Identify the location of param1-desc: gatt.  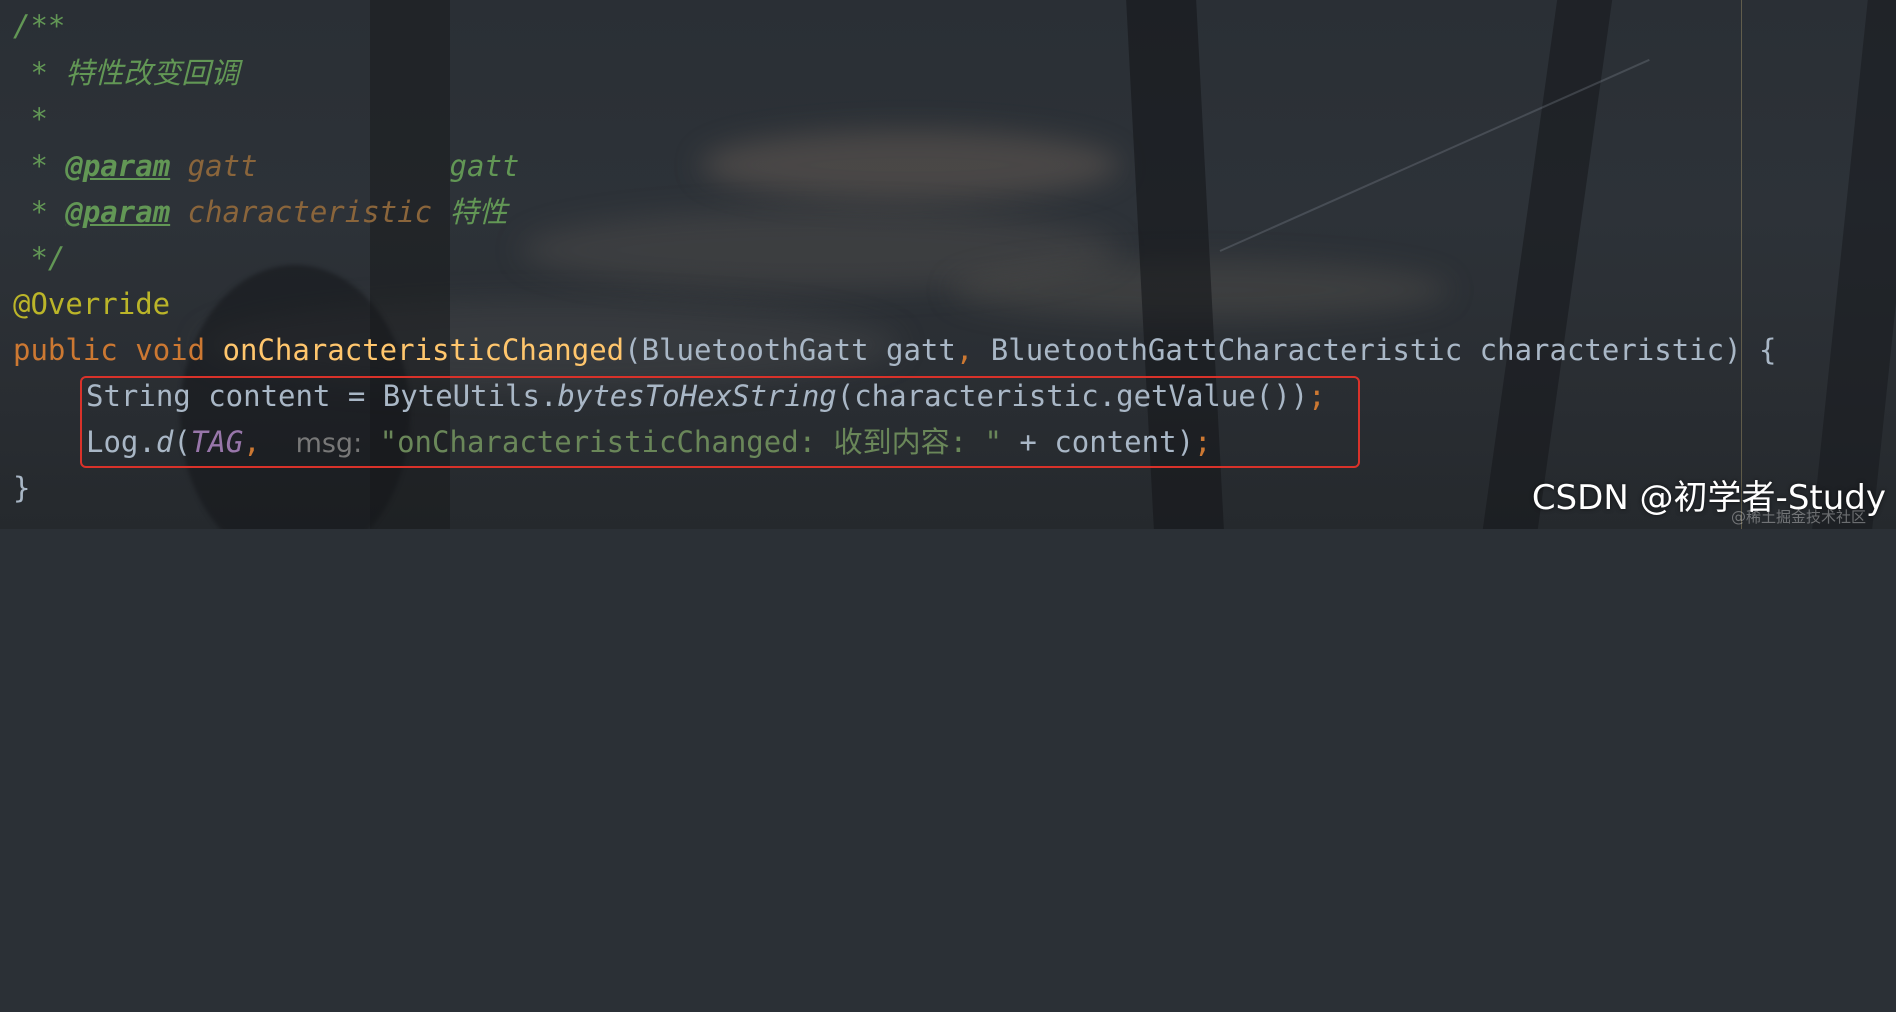
(484, 166).